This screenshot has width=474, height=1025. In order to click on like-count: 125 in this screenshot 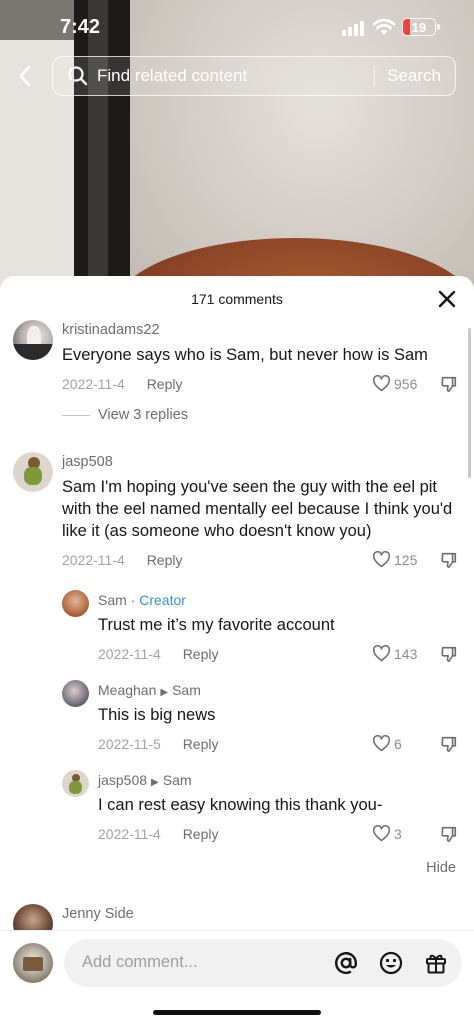, I will do `click(406, 559)`.